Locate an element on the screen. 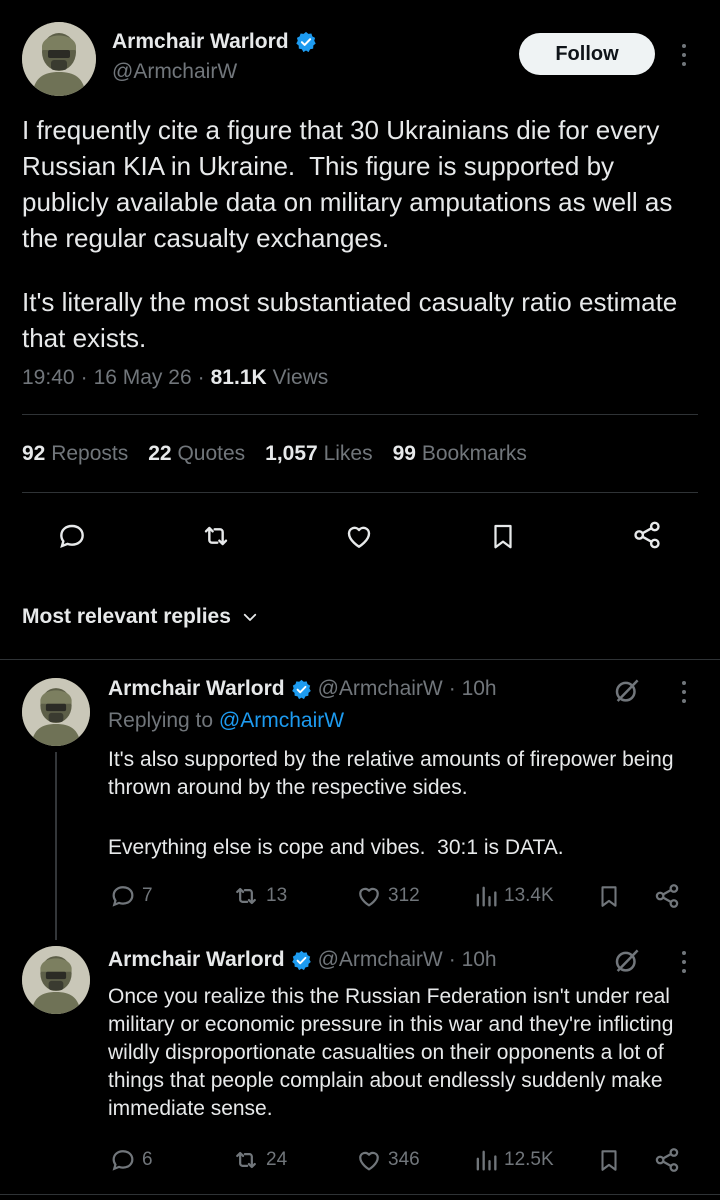 The width and height of the screenshot is (720, 1200). tweet-meta: 19:40 · 16 May 26 · 81.1K Views is located at coordinates (175, 378).